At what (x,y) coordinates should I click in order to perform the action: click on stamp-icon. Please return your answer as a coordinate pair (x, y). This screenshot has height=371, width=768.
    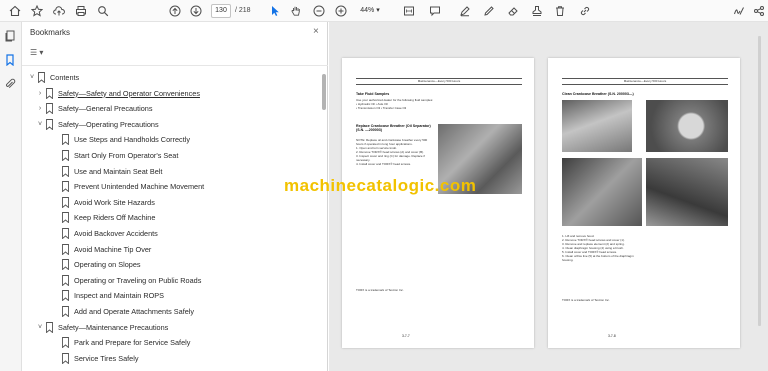
    Looking at the image, I should click on (537, 11).